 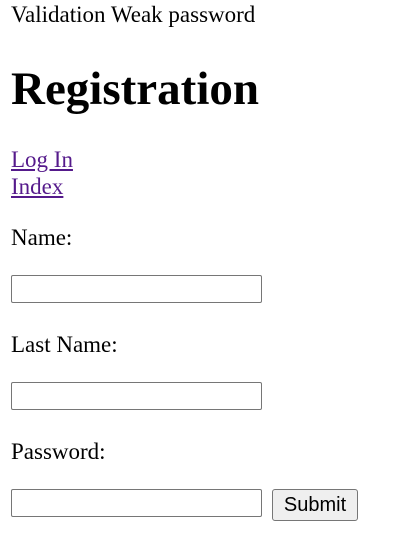 What do you see at coordinates (58, 451) in the screenshot?
I see `password-label: Password:` at bounding box center [58, 451].